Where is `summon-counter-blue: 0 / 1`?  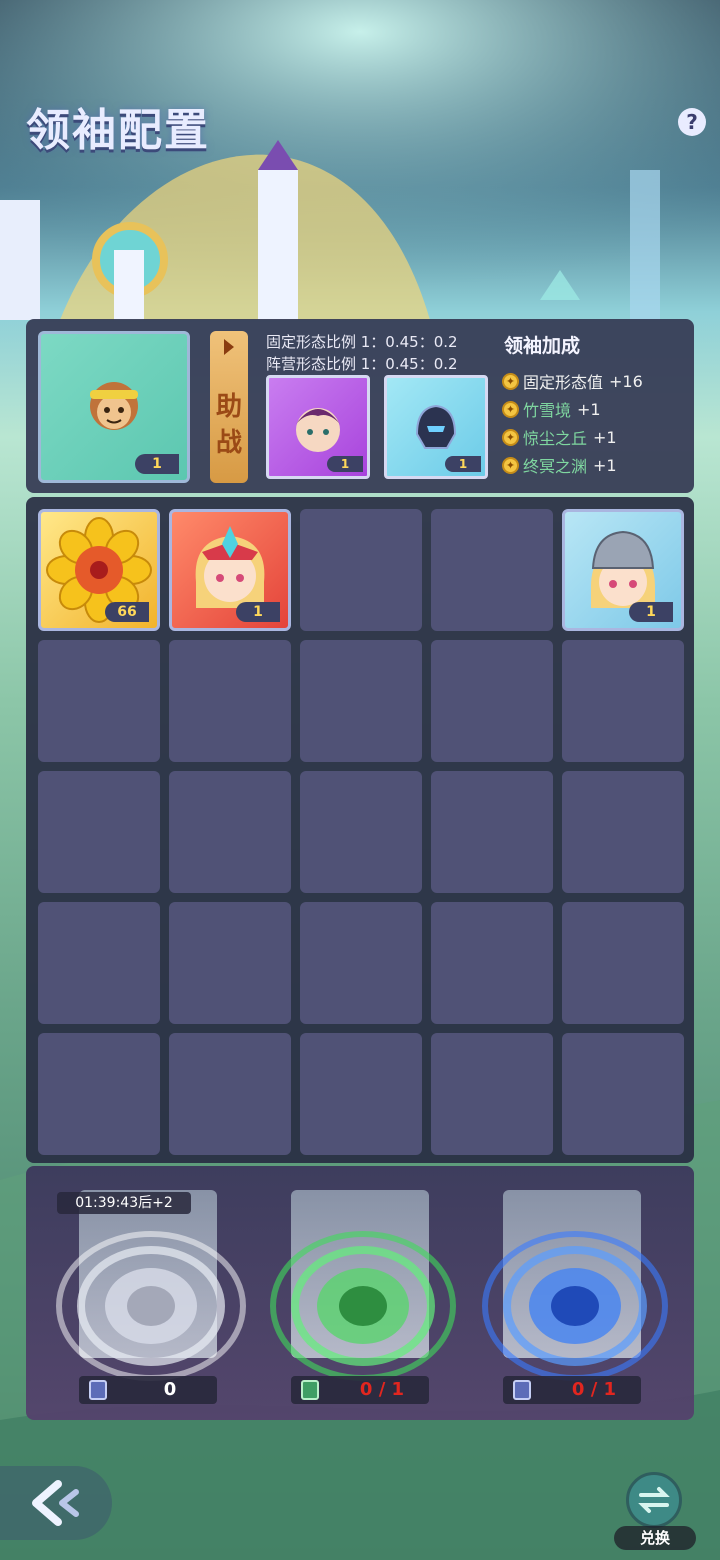 summon-counter-blue: 0 / 1 is located at coordinates (572, 1390).